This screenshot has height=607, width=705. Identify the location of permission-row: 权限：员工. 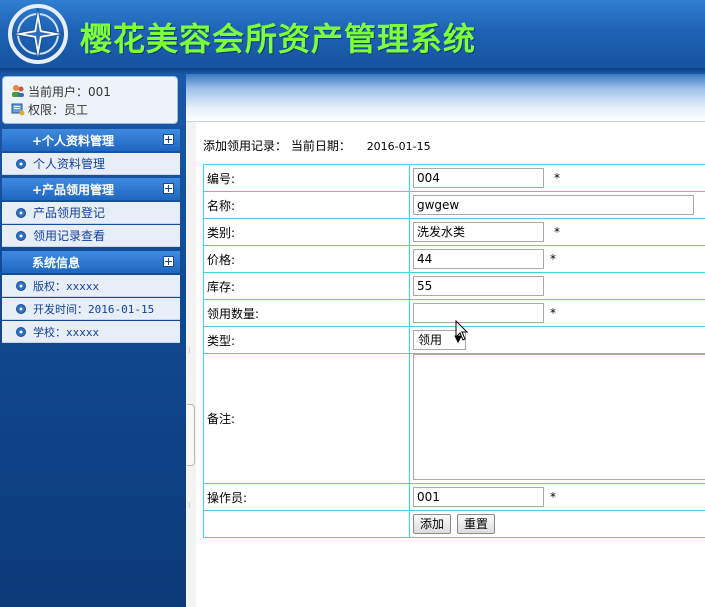
(49, 109).